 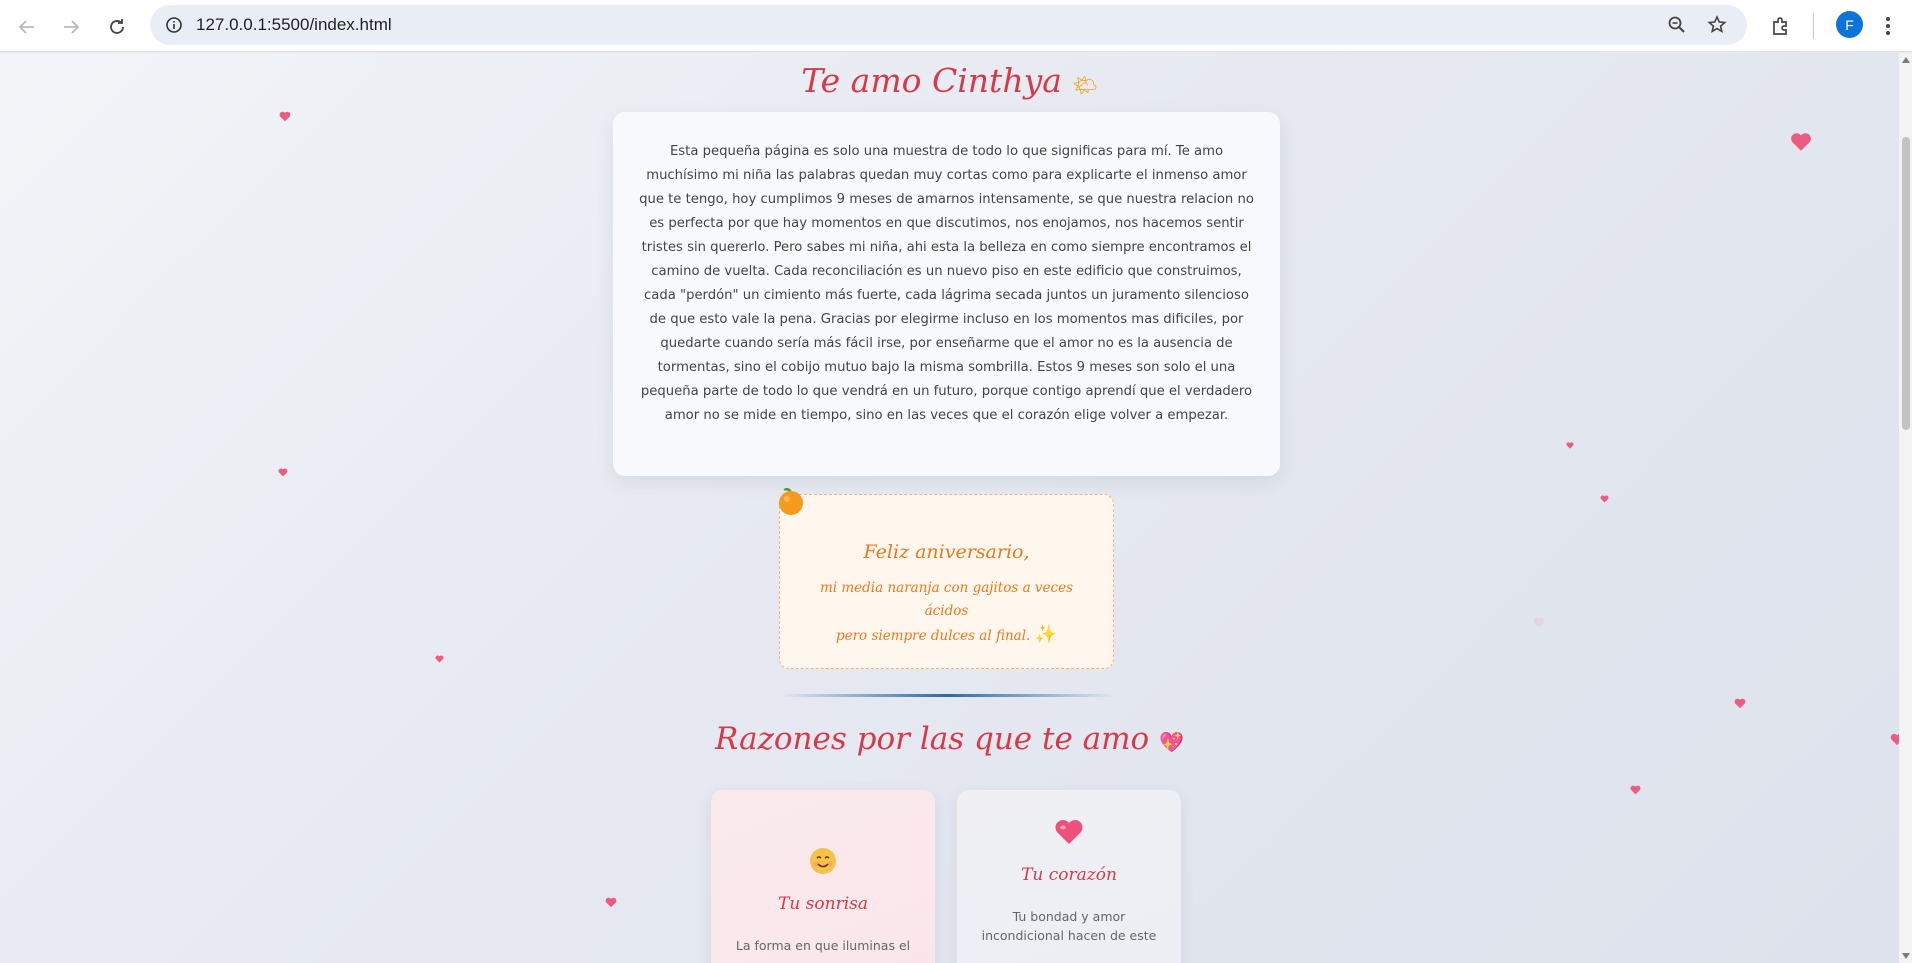 I want to click on page-title: Te amo Cinthya 🌤, so click(x=949, y=80).